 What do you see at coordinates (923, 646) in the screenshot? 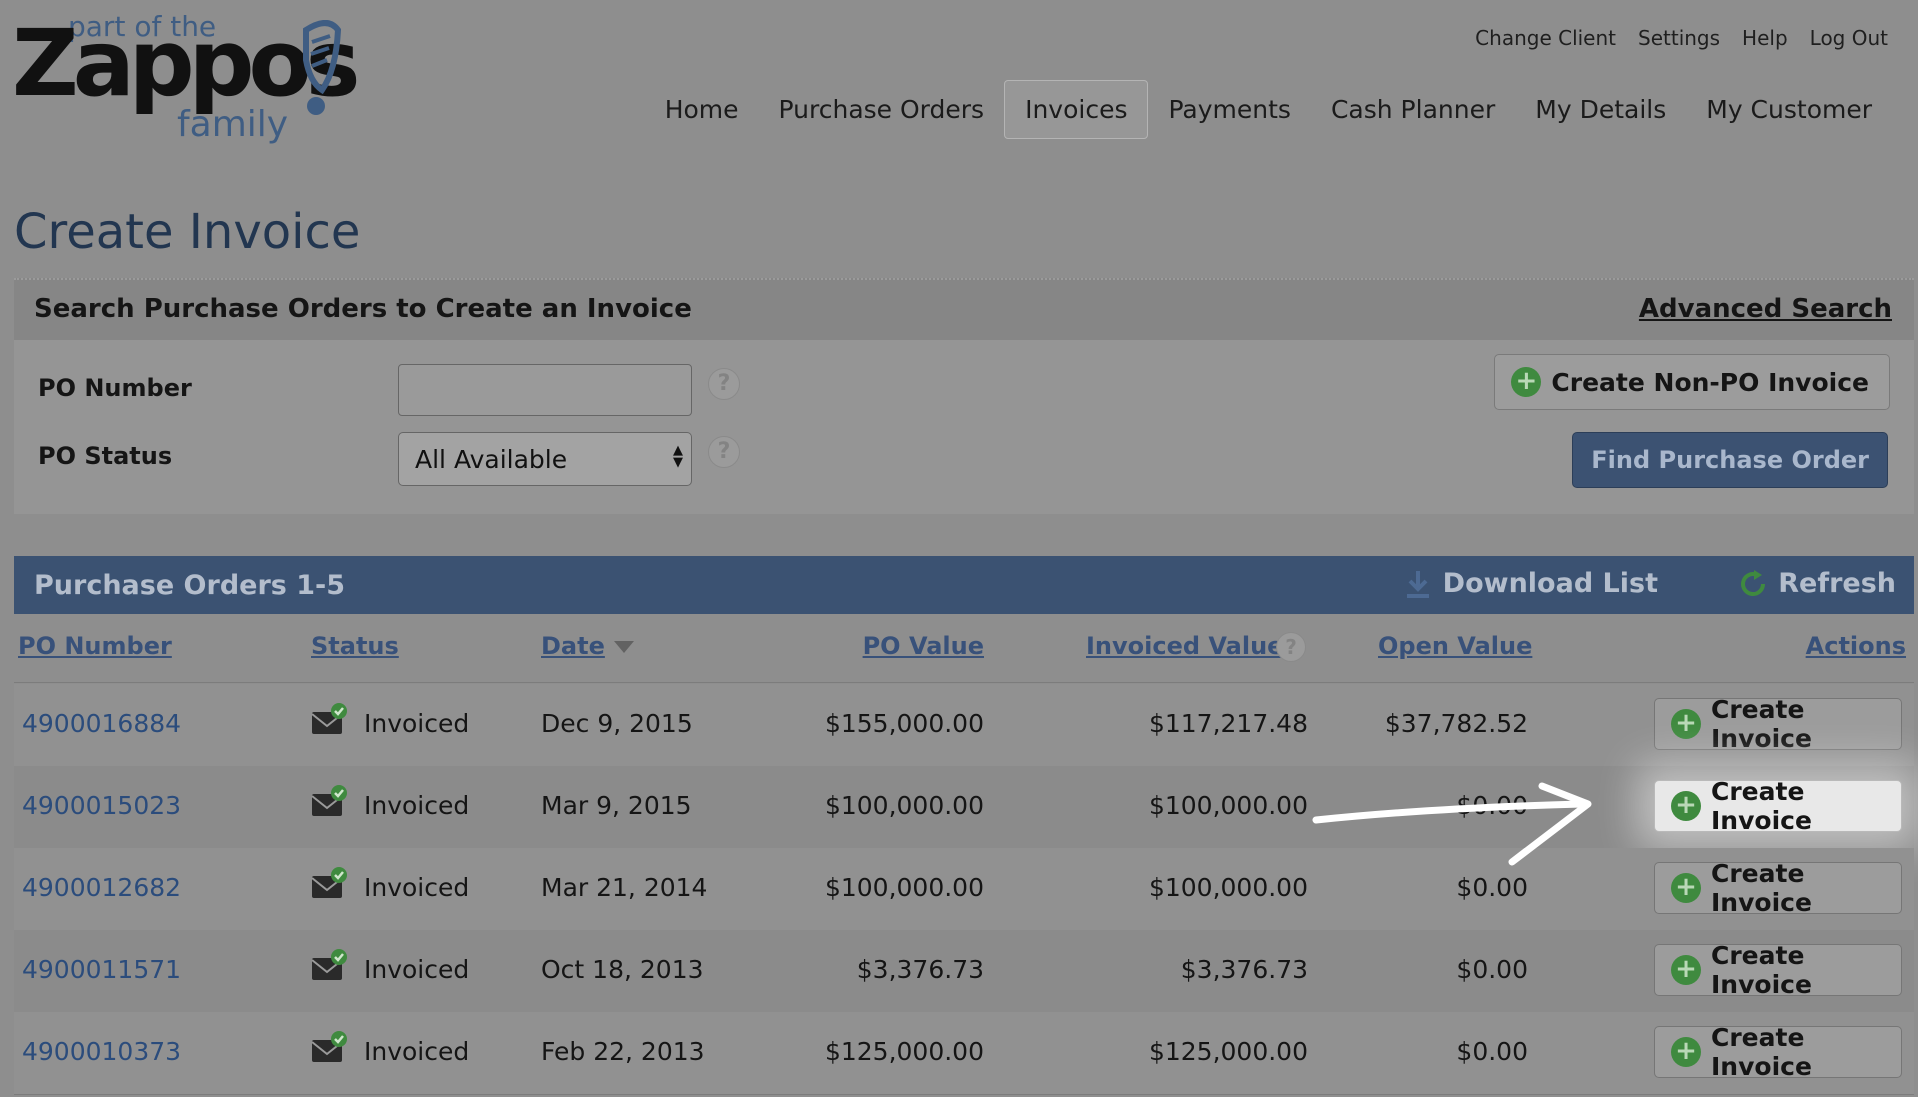
I see `col-po-value: PO Value` at bounding box center [923, 646].